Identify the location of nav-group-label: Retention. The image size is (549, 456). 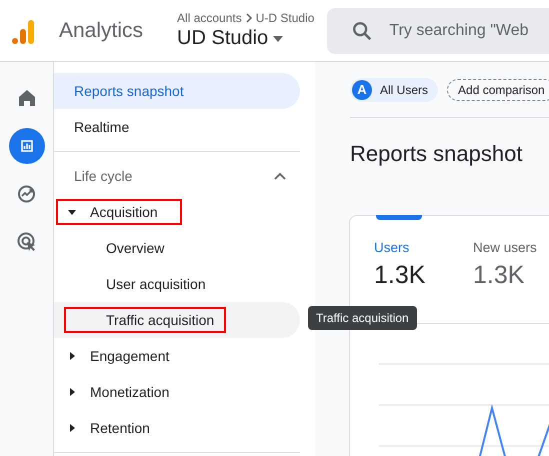
(120, 428).